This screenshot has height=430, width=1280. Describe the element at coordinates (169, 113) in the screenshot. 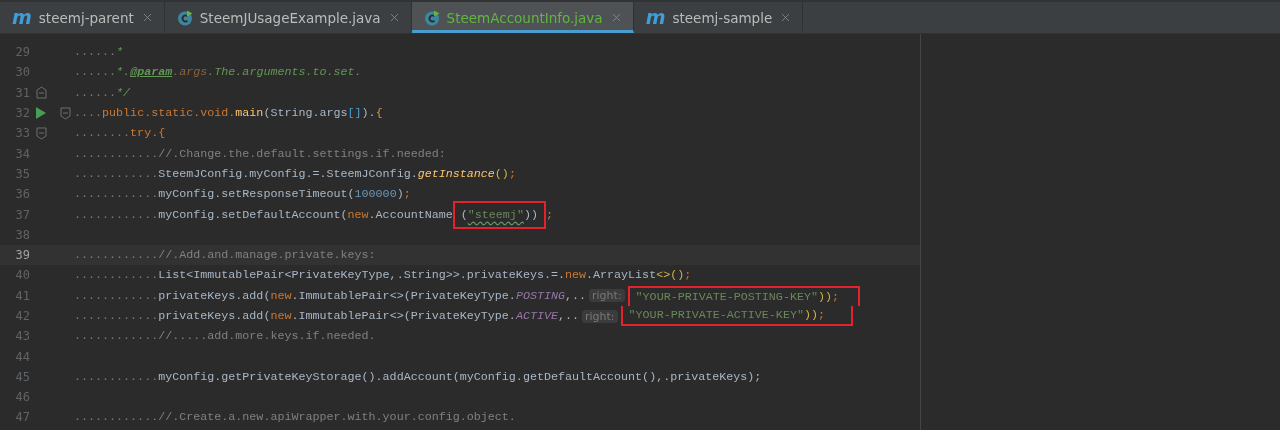

I see `code-token: public.static.void.` at that location.